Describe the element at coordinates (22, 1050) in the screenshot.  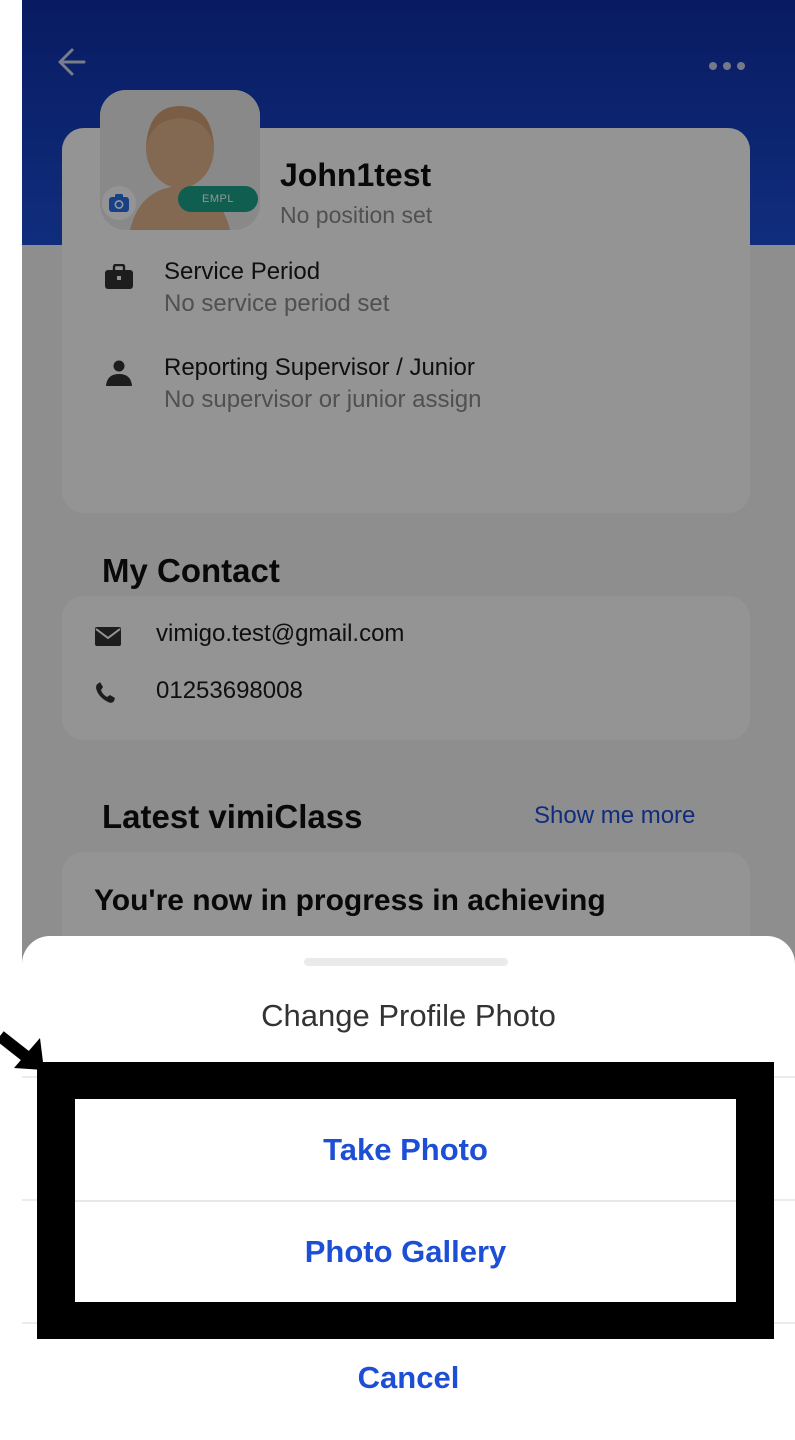
I see `pointer-arrow-icon` at that location.